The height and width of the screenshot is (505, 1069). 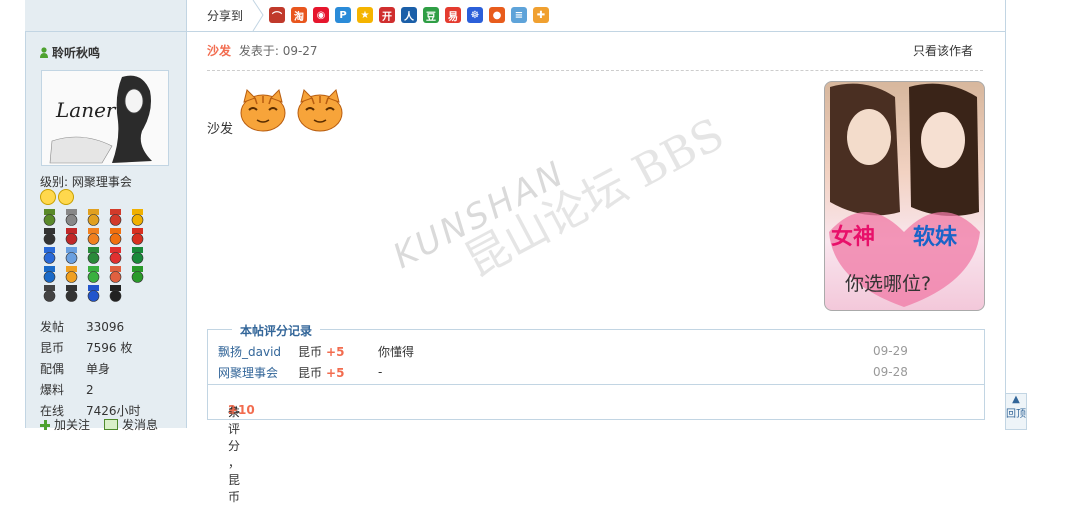 What do you see at coordinates (277, 15) in the screenshot?
I see `delicious-icon: ⌒` at bounding box center [277, 15].